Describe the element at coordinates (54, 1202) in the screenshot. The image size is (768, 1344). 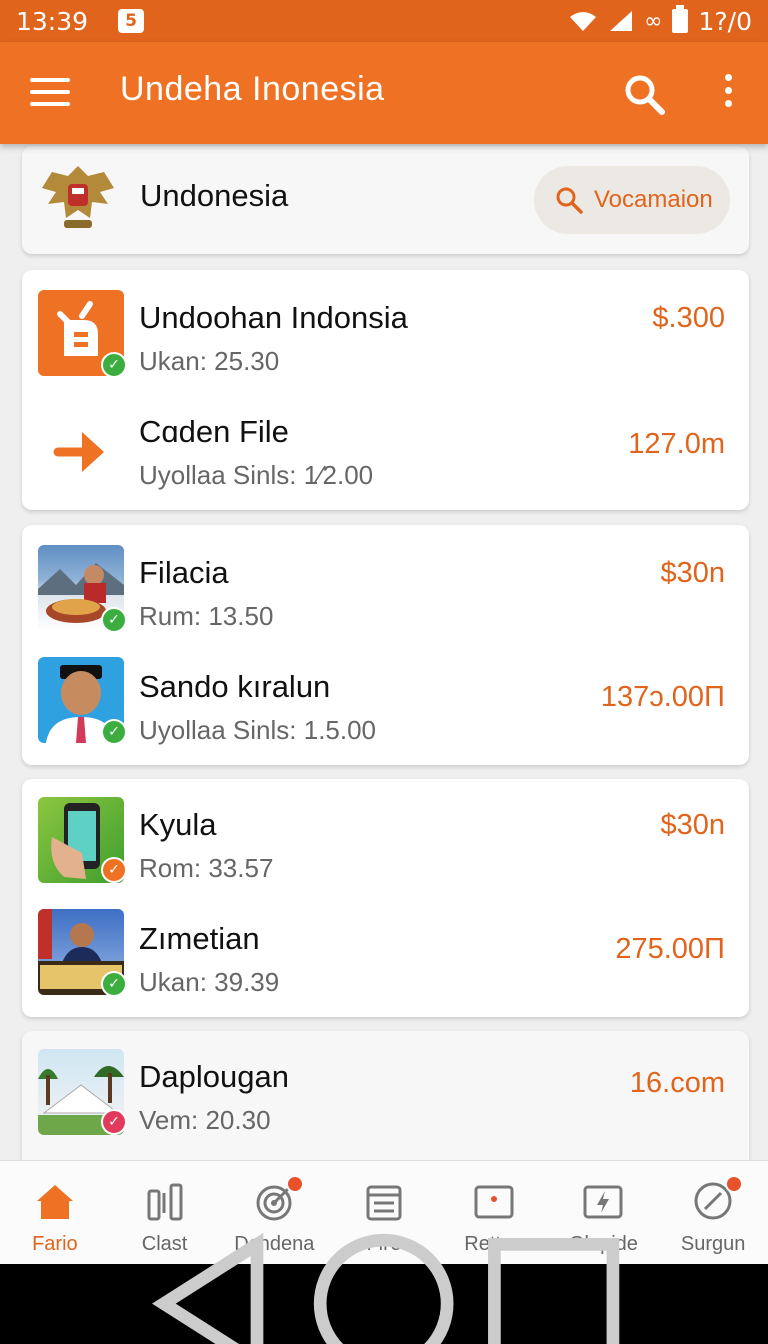
I see `home-icon` at that location.